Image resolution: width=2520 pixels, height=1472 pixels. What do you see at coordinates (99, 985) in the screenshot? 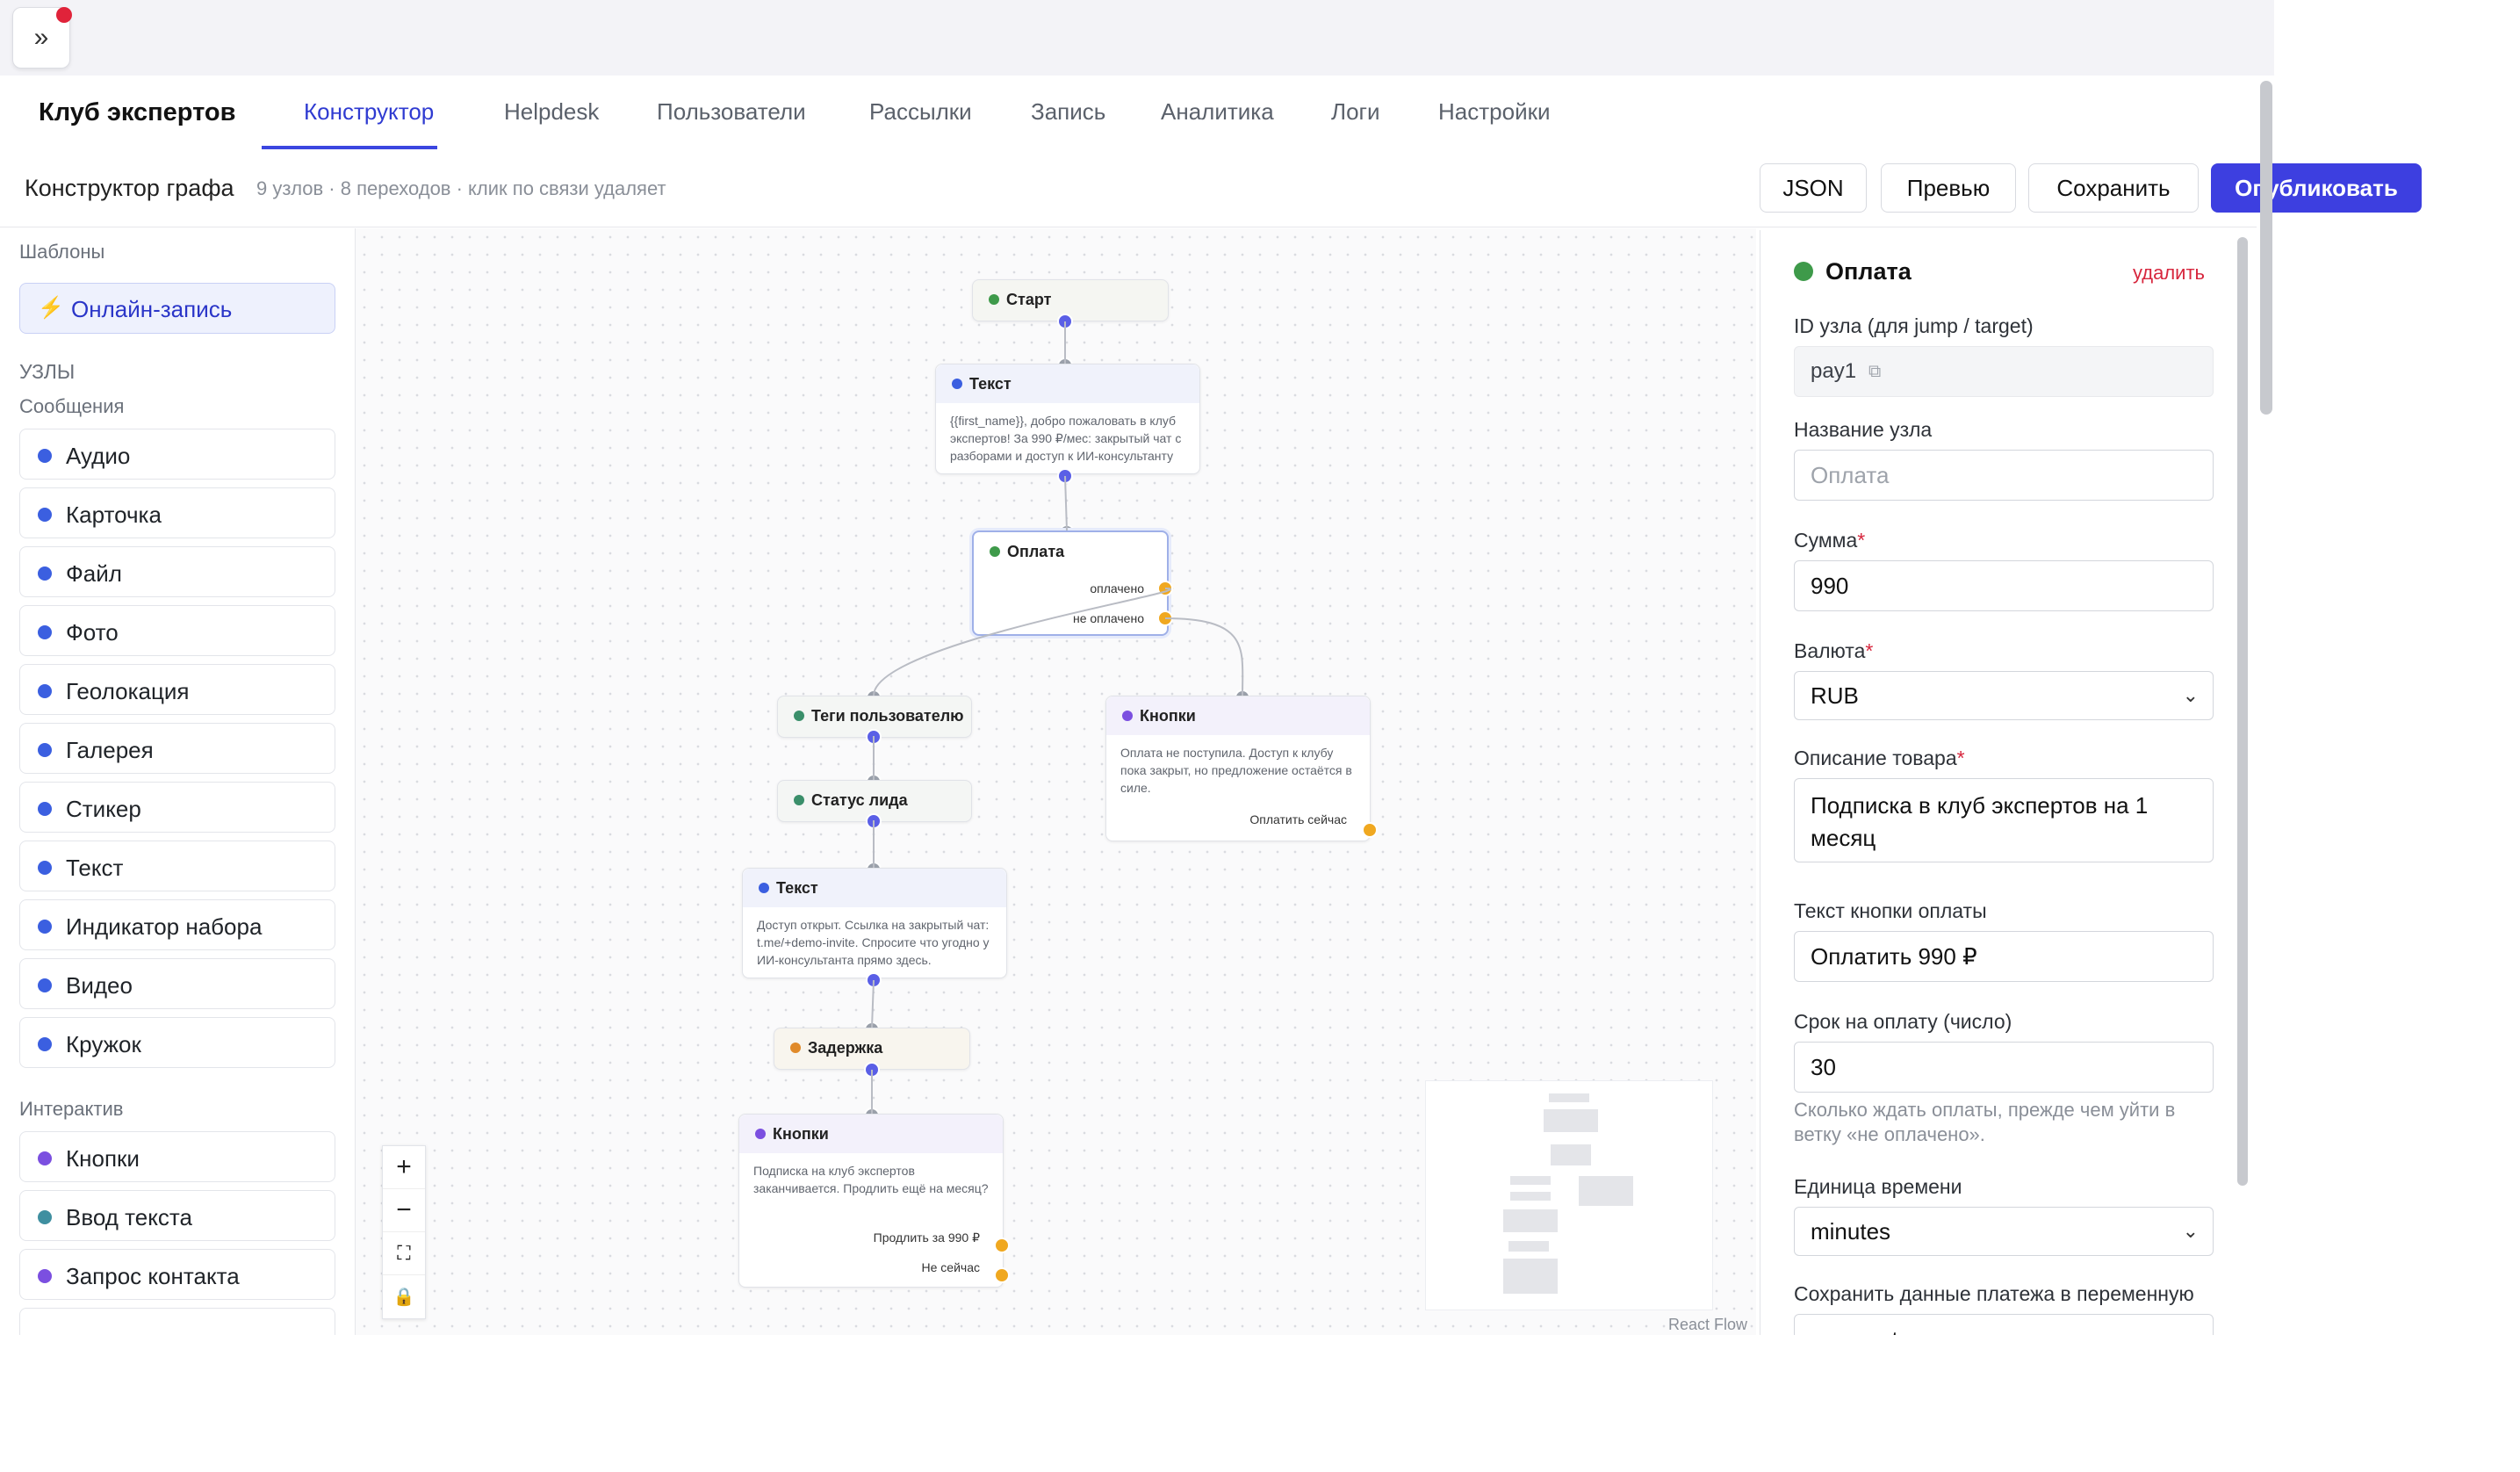
I see `palette-item-label: Видео` at bounding box center [99, 985].